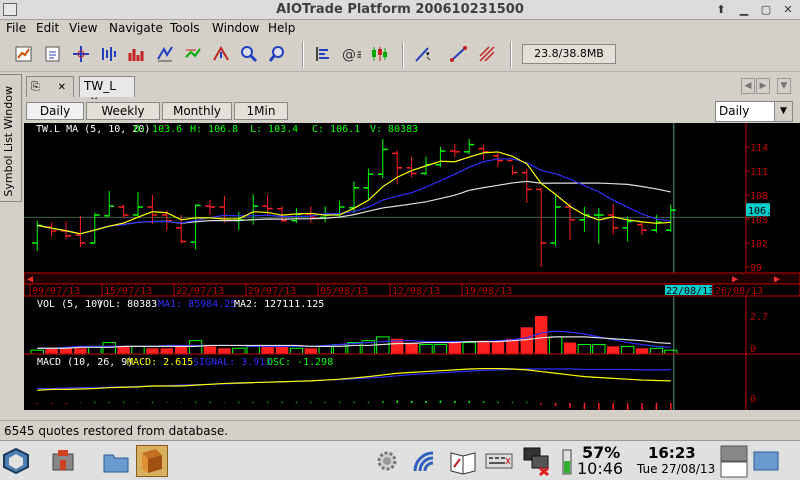 This screenshot has width=800, height=480. What do you see at coordinates (423, 461) in the screenshot?
I see `wifi-icon` at bounding box center [423, 461].